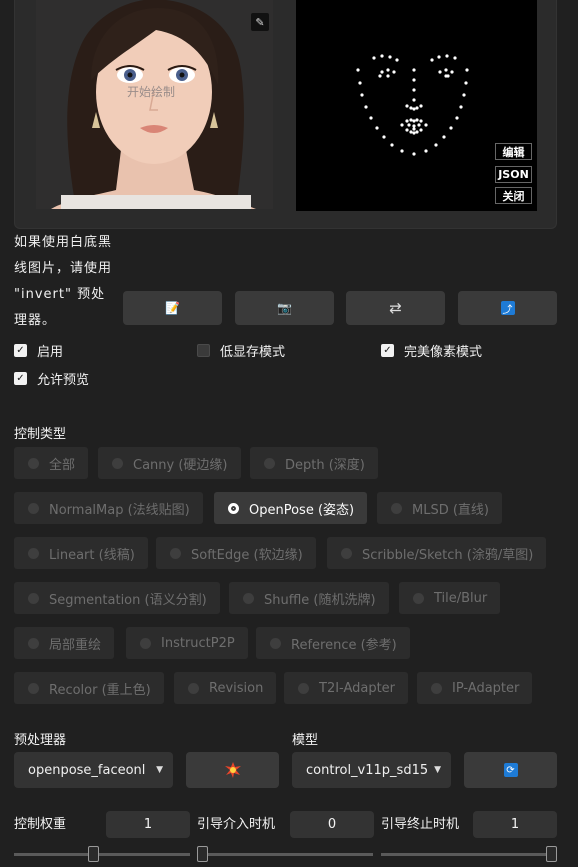 The height and width of the screenshot is (867, 578). Describe the element at coordinates (87, 770) in the screenshot. I see `preprocessor-value: openpose_faceonl` at that location.